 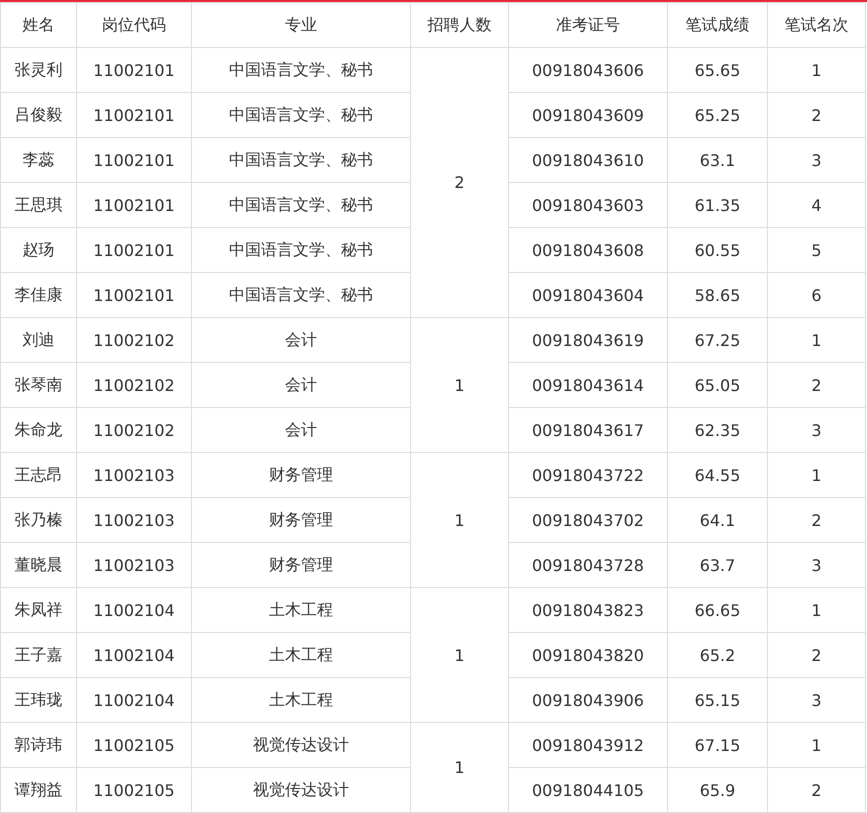 I want to click on table-cell: 财务管理, so click(x=301, y=475).